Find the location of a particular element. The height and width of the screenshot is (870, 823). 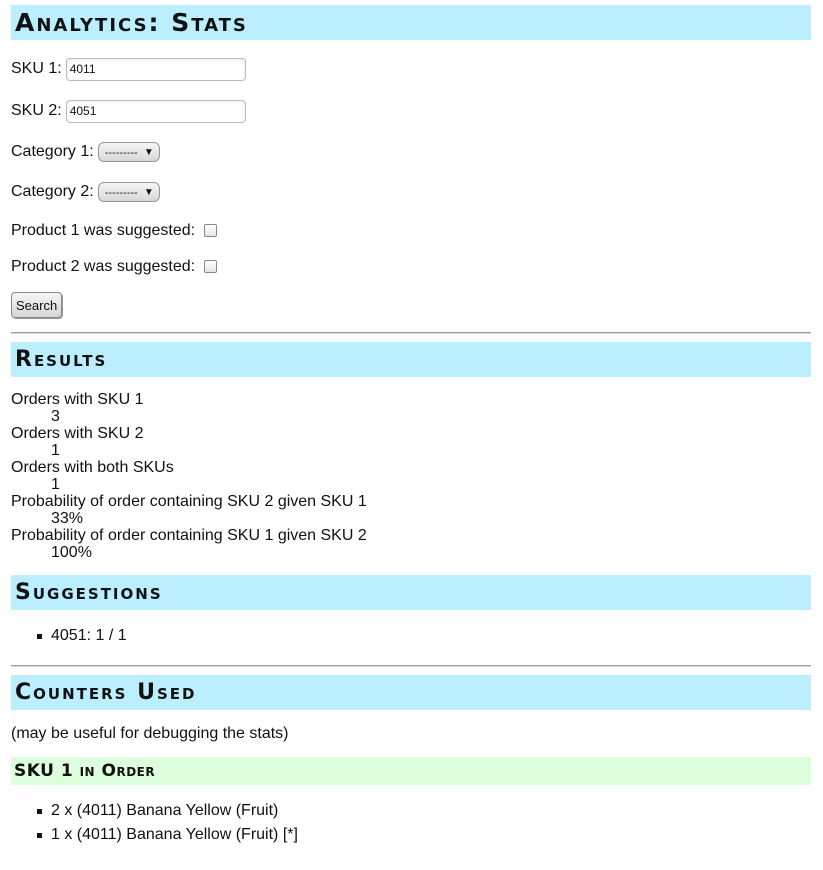

list-item: 1 x (4011) Banana Yellow (Fruit) [*] is located at coordinates (424, 835).